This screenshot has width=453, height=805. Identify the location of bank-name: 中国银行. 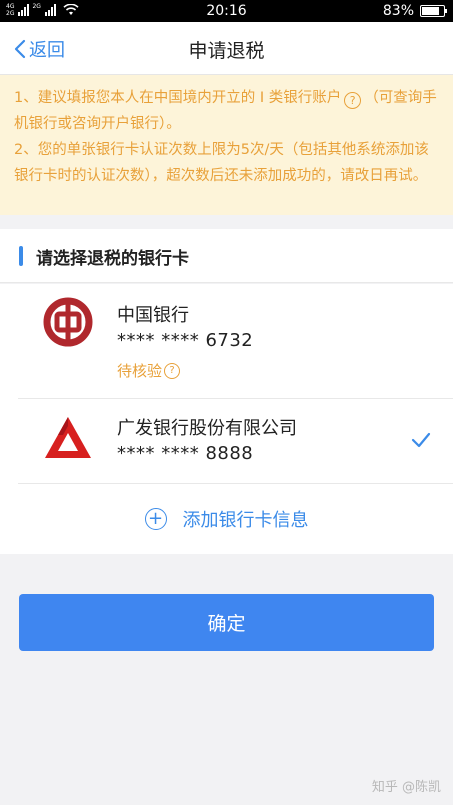
(153, 315).